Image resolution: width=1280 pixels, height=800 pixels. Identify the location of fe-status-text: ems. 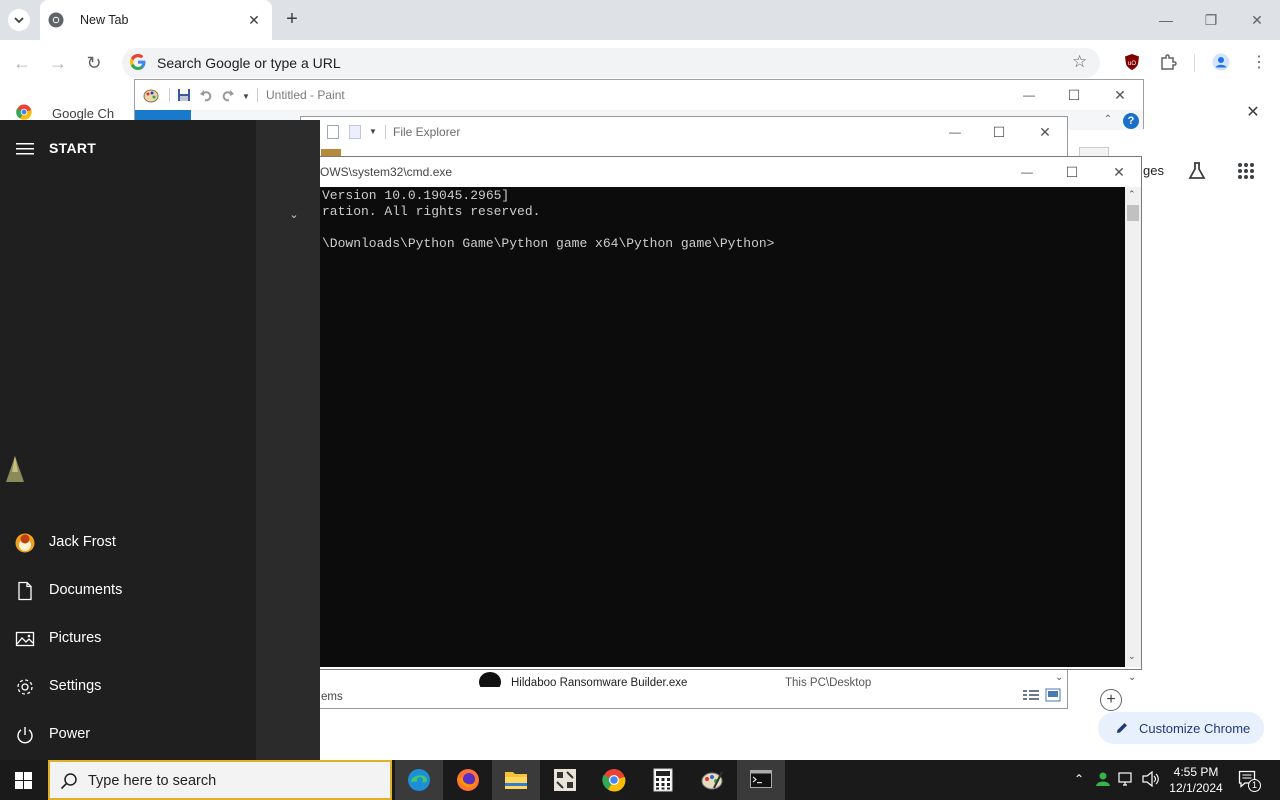
(332, 697).